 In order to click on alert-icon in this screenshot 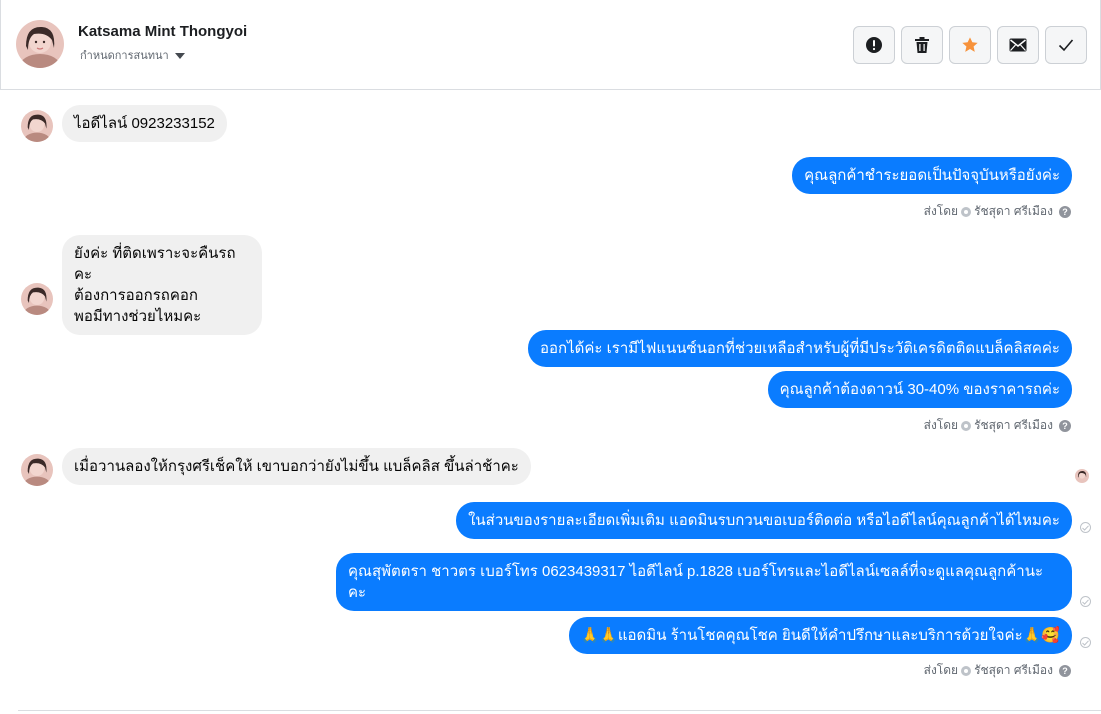, I will do `click(874, 45)`.